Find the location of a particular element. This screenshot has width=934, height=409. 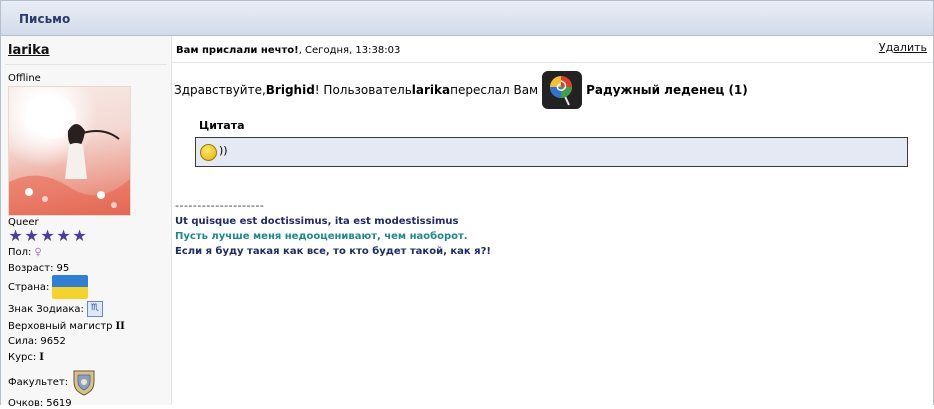

user-title: Верховный магистр is located at coordinates (60, 326).